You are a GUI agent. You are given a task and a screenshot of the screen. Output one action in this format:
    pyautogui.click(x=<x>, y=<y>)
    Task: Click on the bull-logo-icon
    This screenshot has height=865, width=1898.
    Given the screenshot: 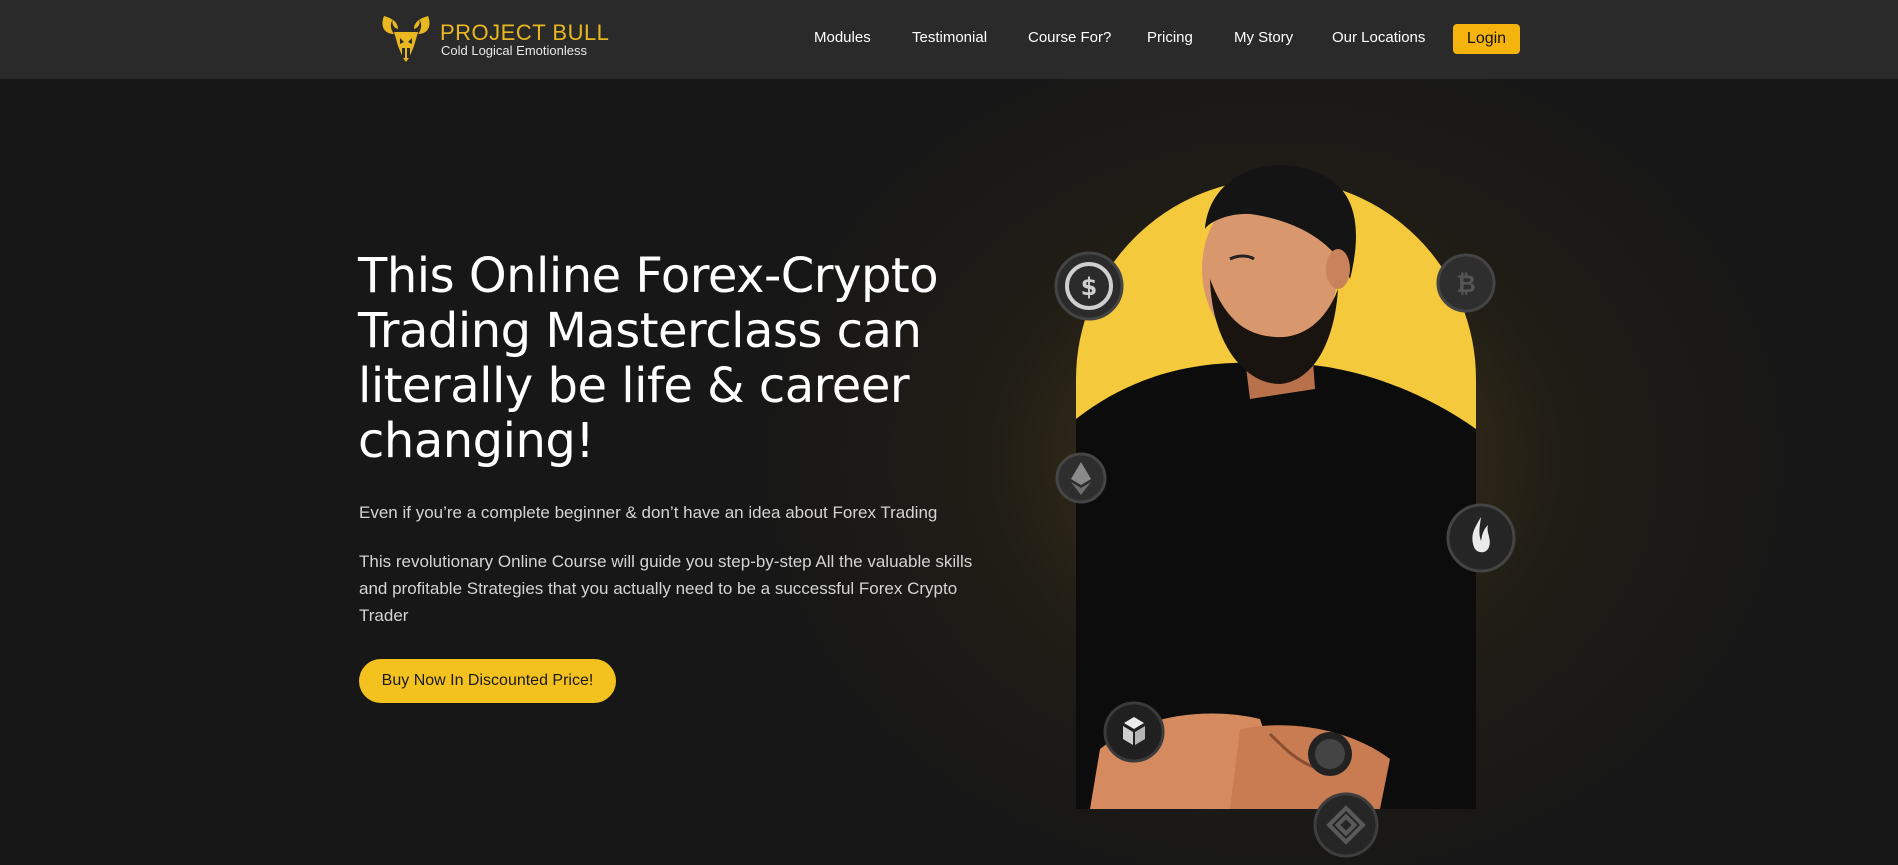 What is the action you would take?
    pyautogui.click(x=406, y=39)
    